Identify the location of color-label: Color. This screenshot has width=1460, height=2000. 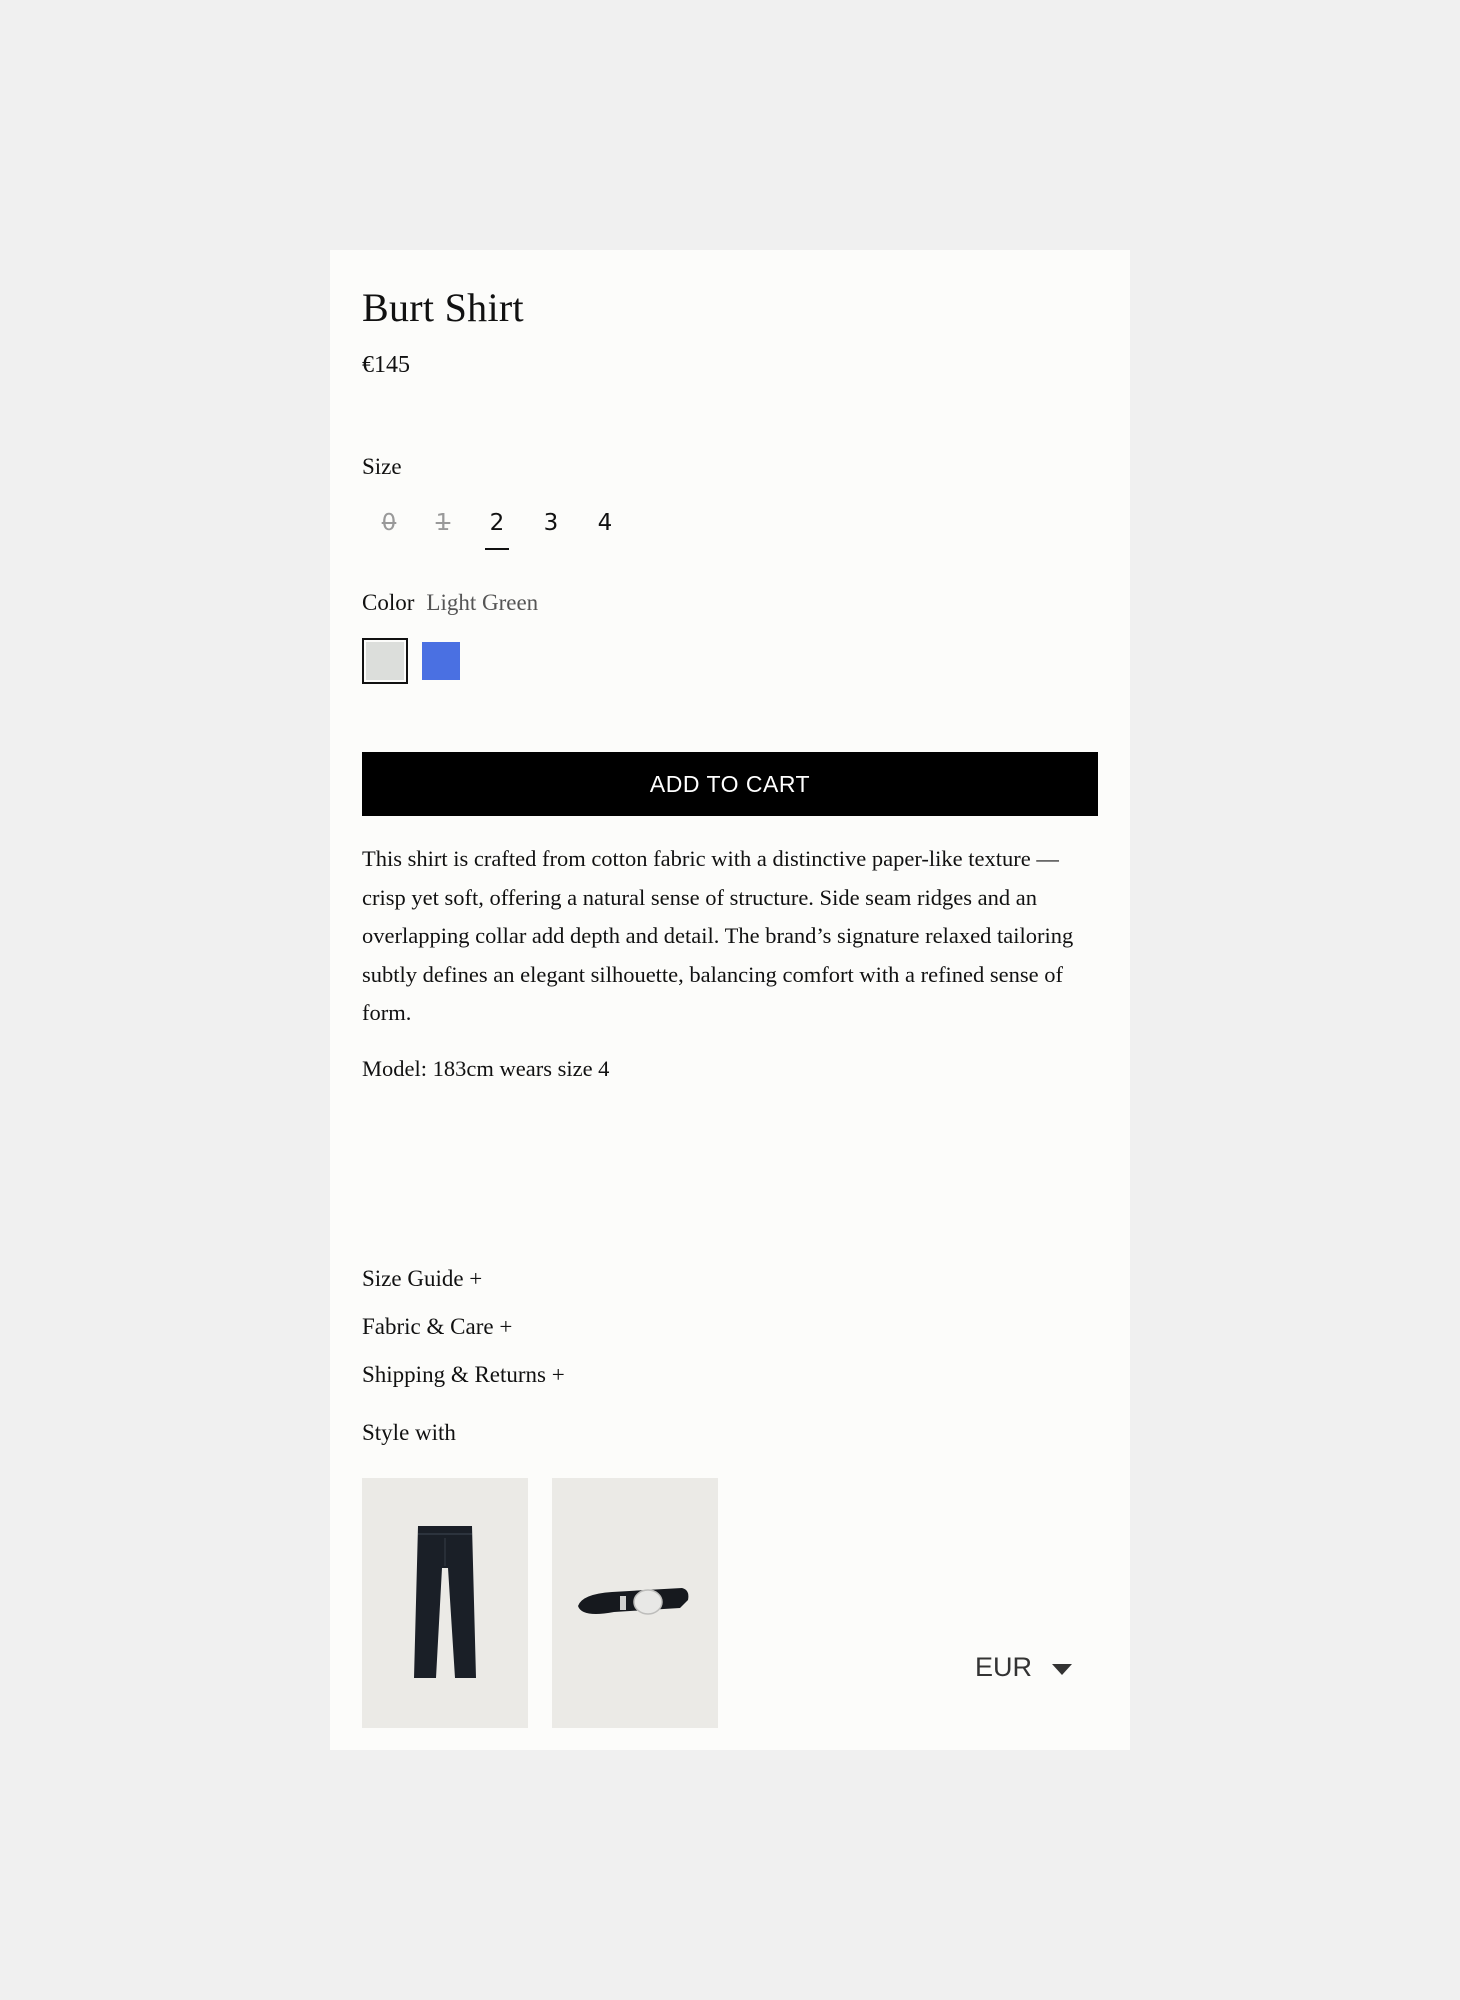
(388, 602).